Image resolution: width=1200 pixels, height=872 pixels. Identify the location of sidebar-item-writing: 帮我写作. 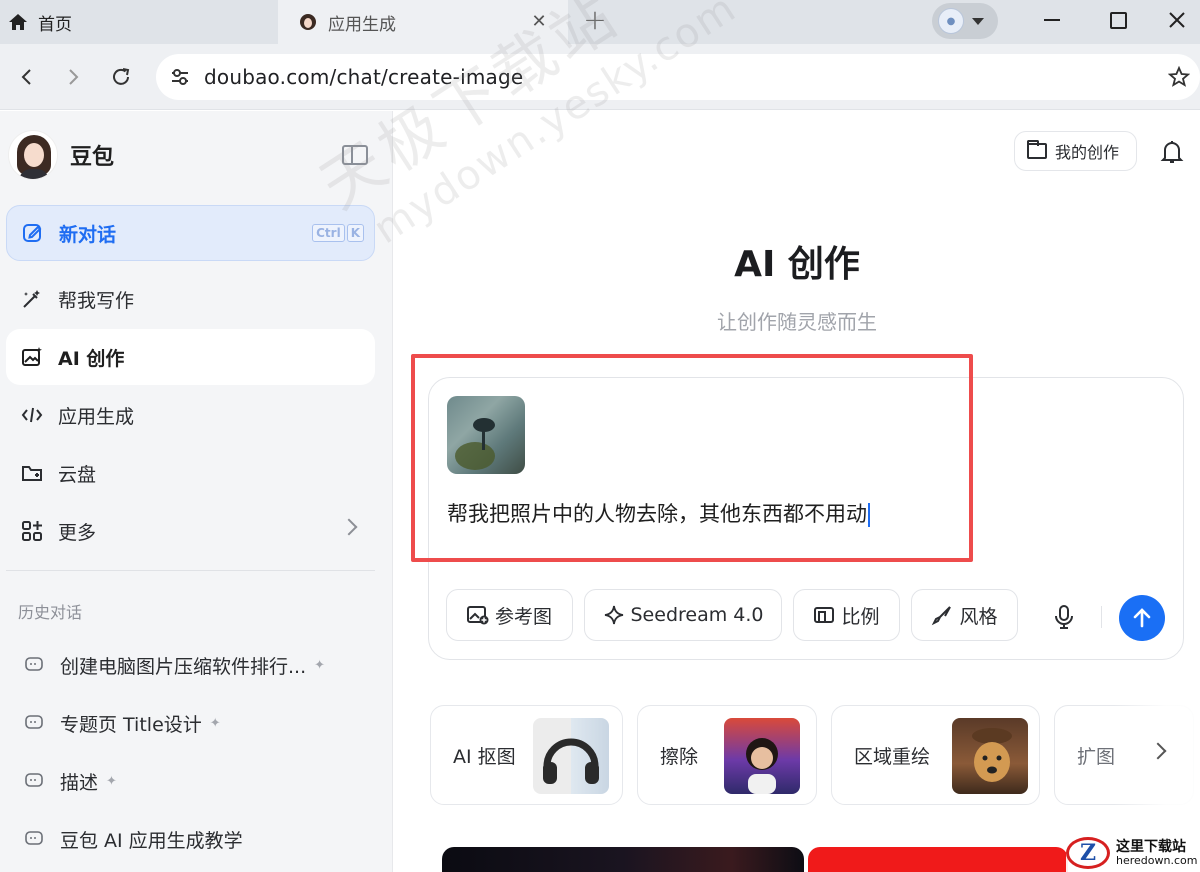
(190, 299).